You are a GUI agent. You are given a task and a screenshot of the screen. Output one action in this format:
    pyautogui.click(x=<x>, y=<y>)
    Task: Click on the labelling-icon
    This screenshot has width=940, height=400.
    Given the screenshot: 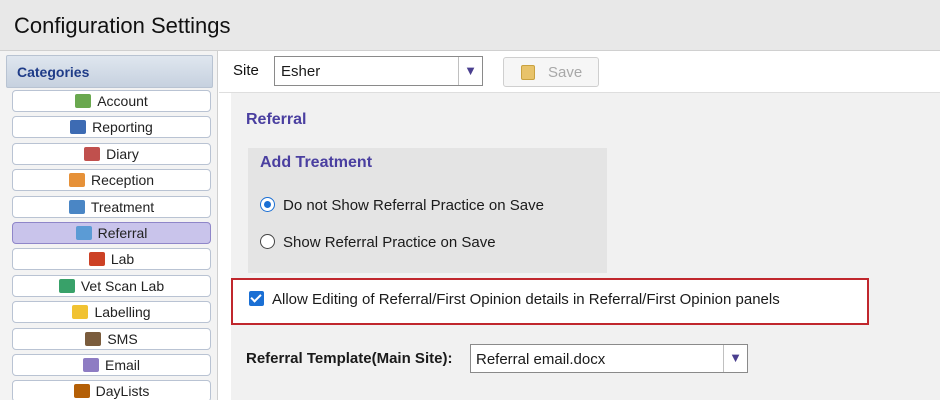 What is the action you would take?
    pyautogui.click(x=80, y=312)
    